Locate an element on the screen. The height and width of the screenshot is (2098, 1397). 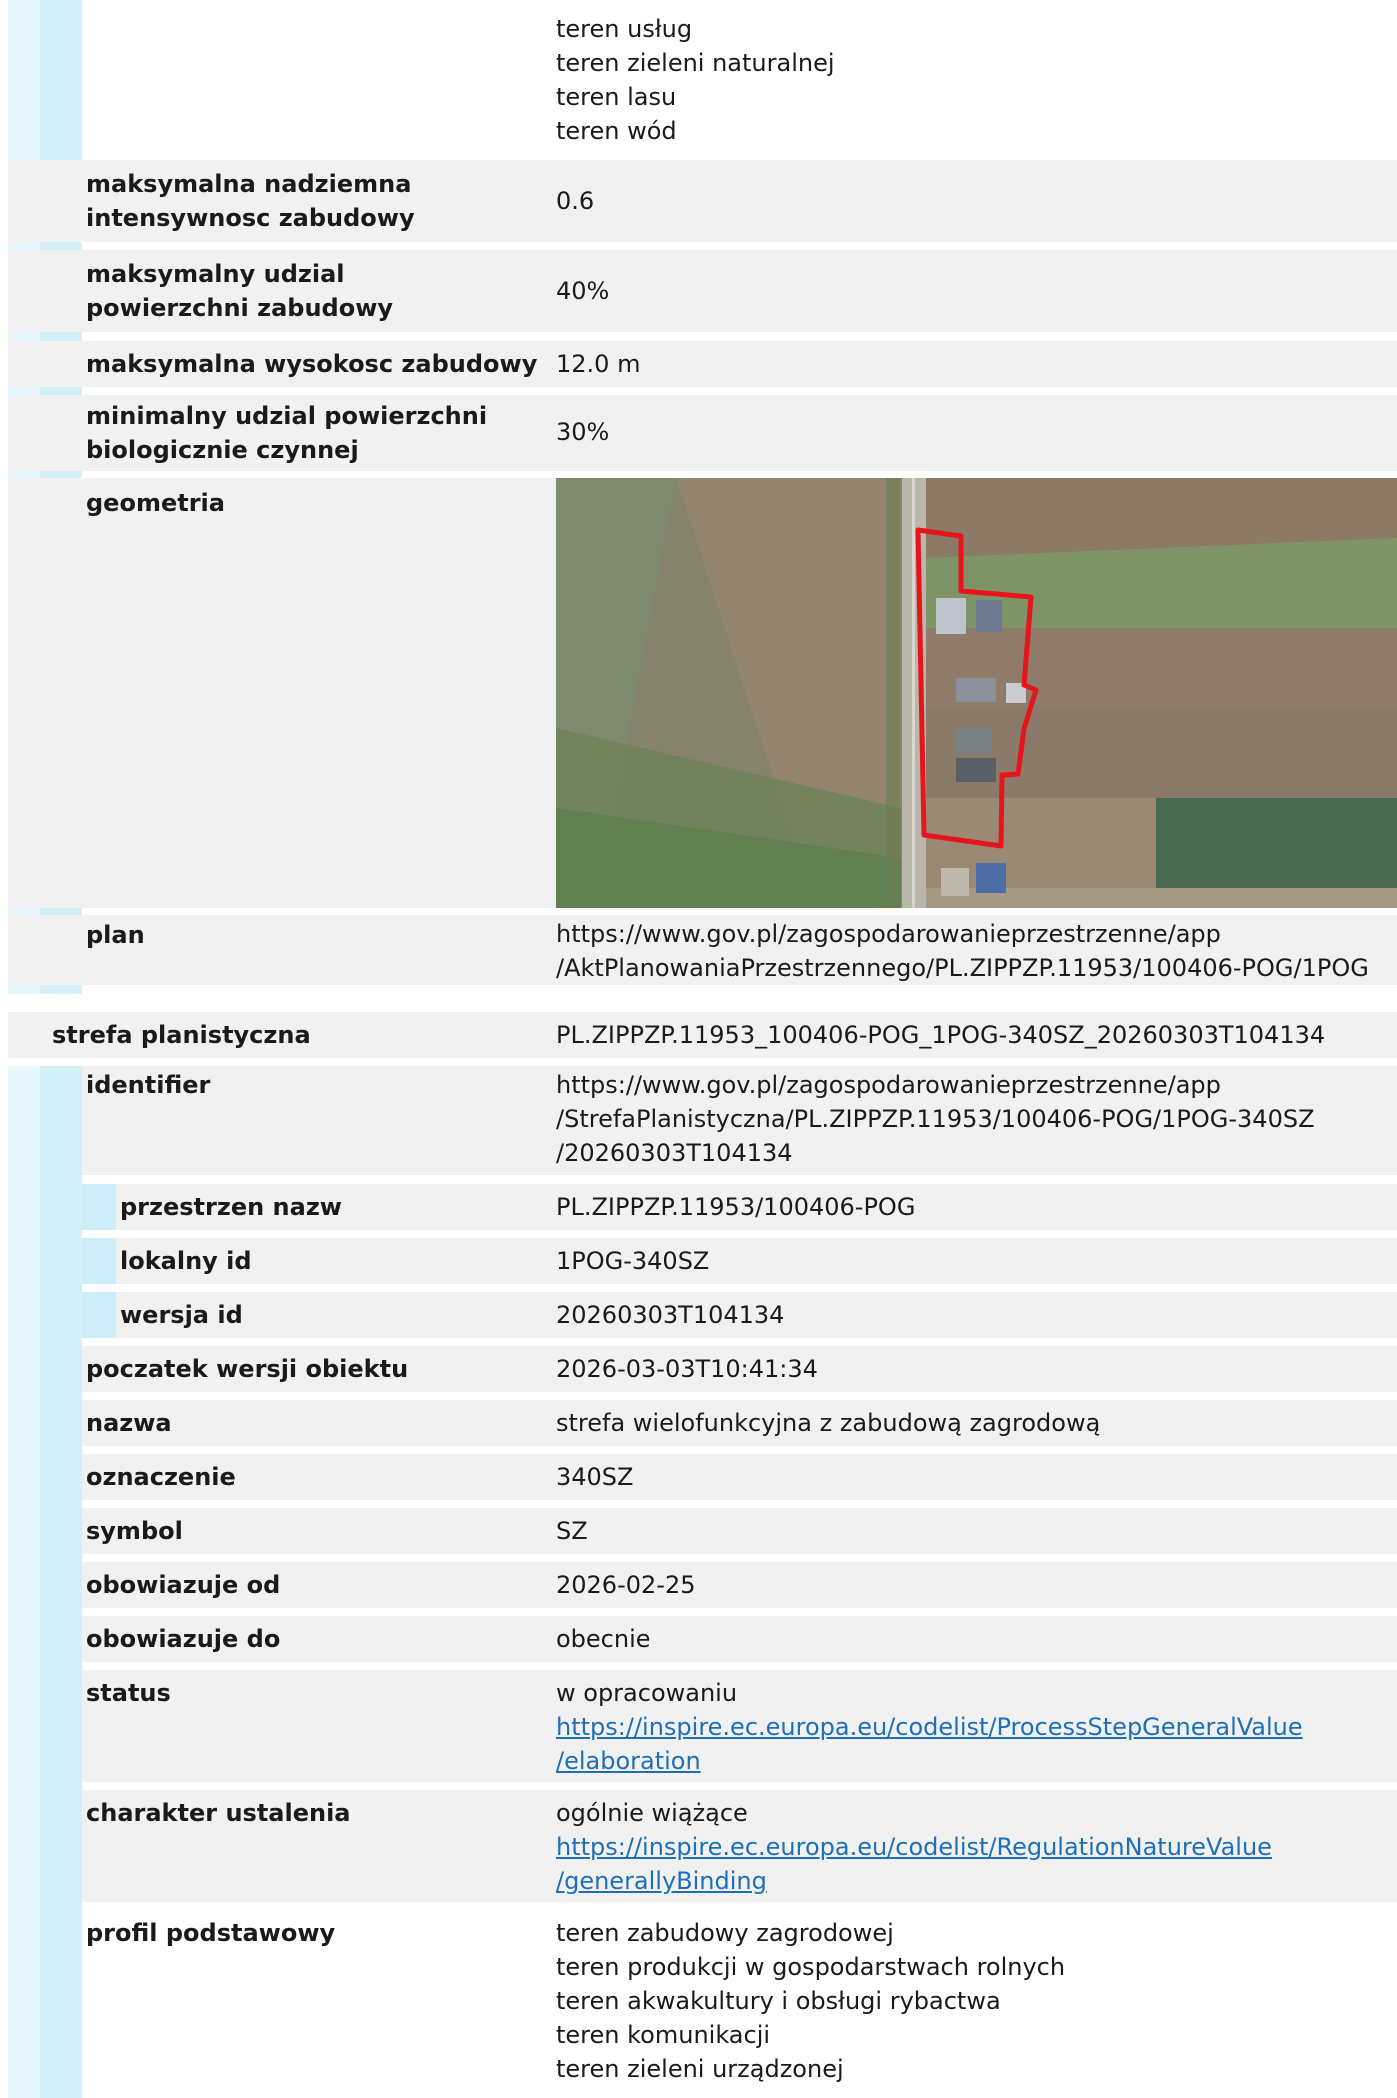
row-symbol: symbol SZ is located at coordinates (739, 1531).